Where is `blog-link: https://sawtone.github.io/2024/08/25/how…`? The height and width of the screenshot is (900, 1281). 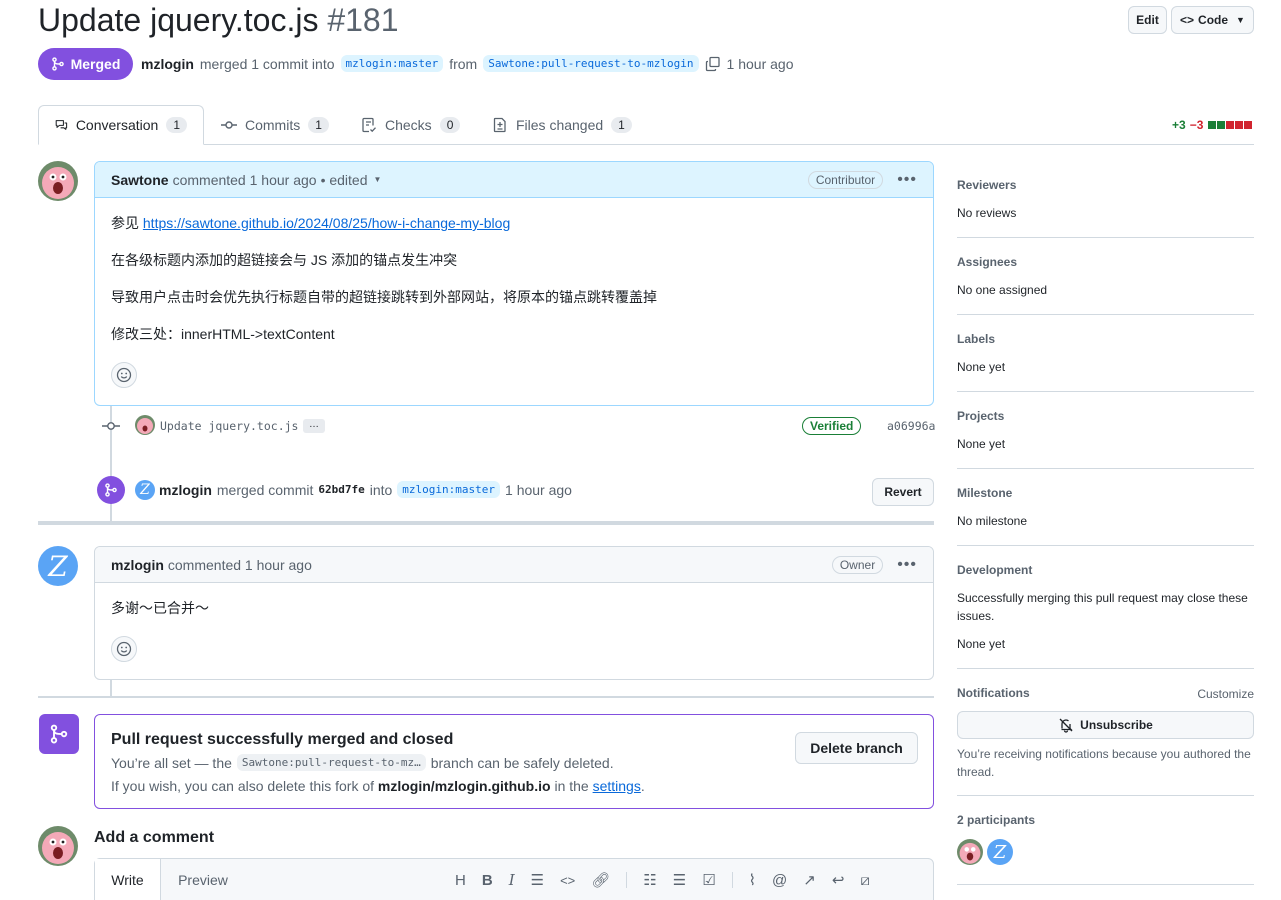
blog-link: https://sawtone.github.io/2024/08/25/how… is located at coordinates (326, 223).